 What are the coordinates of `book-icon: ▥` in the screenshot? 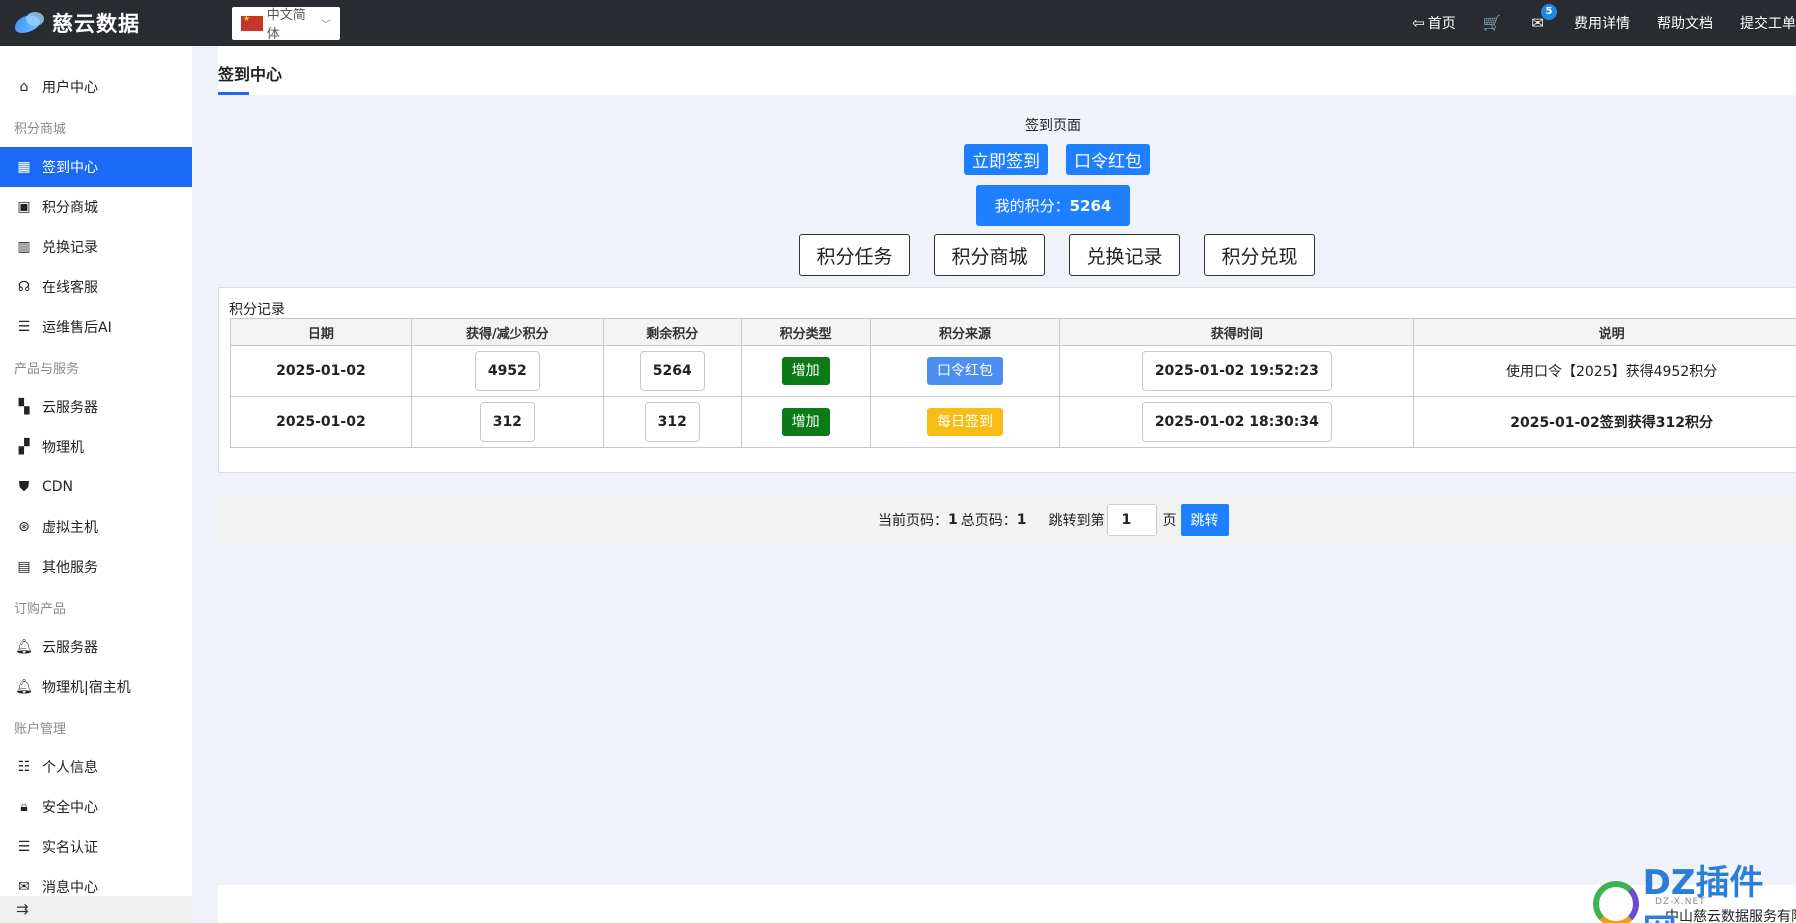 It's located at (24, 247).